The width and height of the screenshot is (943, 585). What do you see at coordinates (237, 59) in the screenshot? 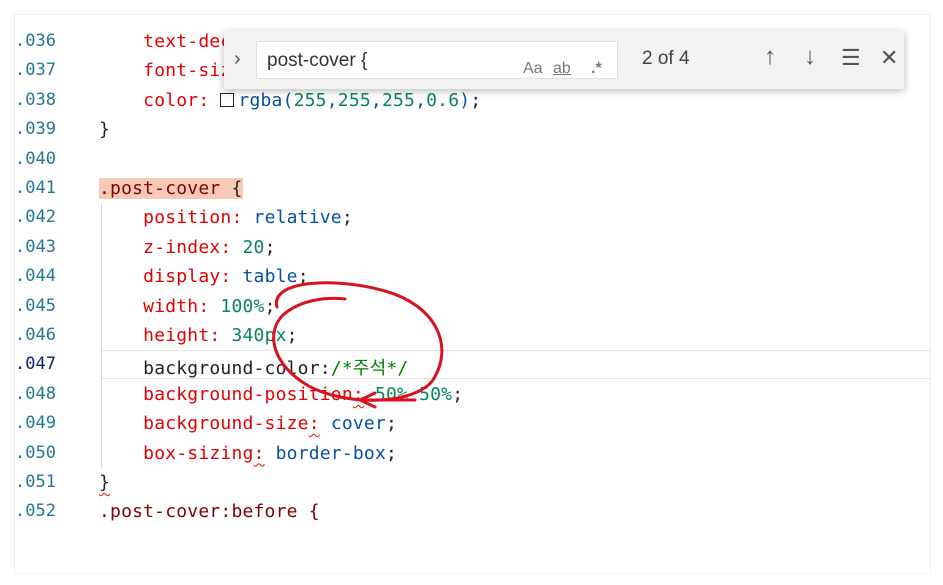
I see `chevron-right-icon: ›` at bounding box center [237, 59].